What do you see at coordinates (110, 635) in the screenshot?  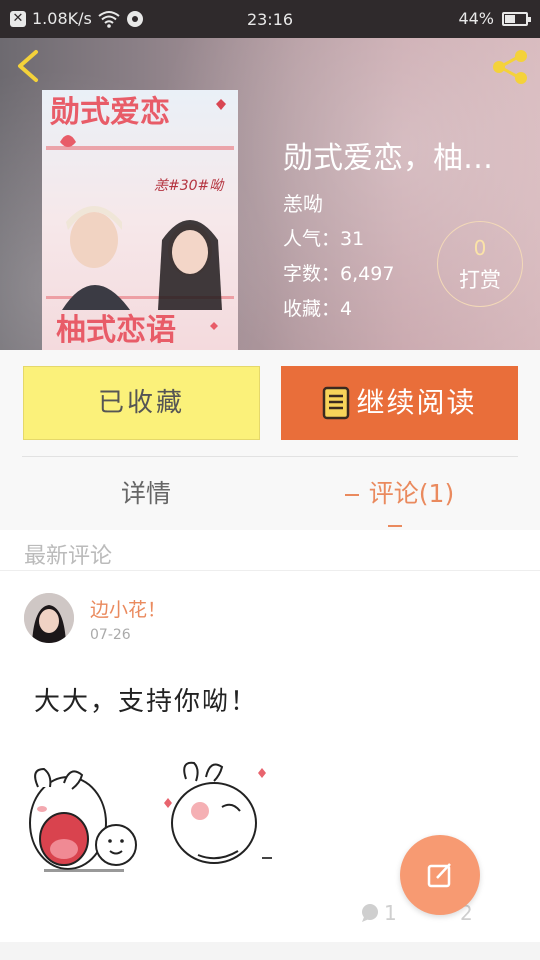 I see `comment-date: 07-26` at bounding box center [110, 635].